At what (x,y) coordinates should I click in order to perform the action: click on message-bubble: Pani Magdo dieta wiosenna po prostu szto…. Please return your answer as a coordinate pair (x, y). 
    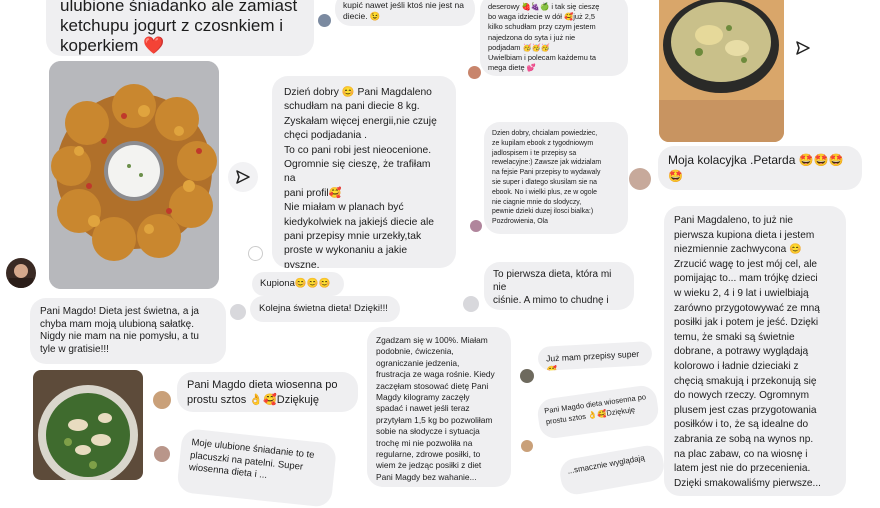
    Looking at the image, I should click on (267, 392).